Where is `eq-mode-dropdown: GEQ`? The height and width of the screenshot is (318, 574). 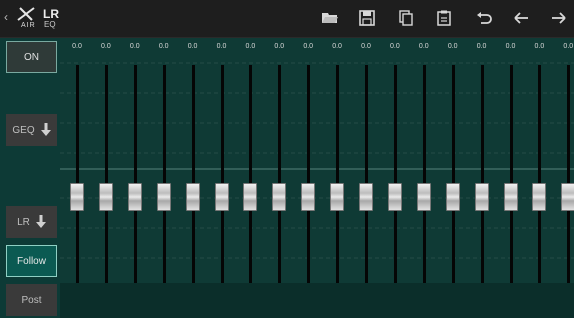
eq-mode-dropdown: GEQ is located at coordinates (31, 130).